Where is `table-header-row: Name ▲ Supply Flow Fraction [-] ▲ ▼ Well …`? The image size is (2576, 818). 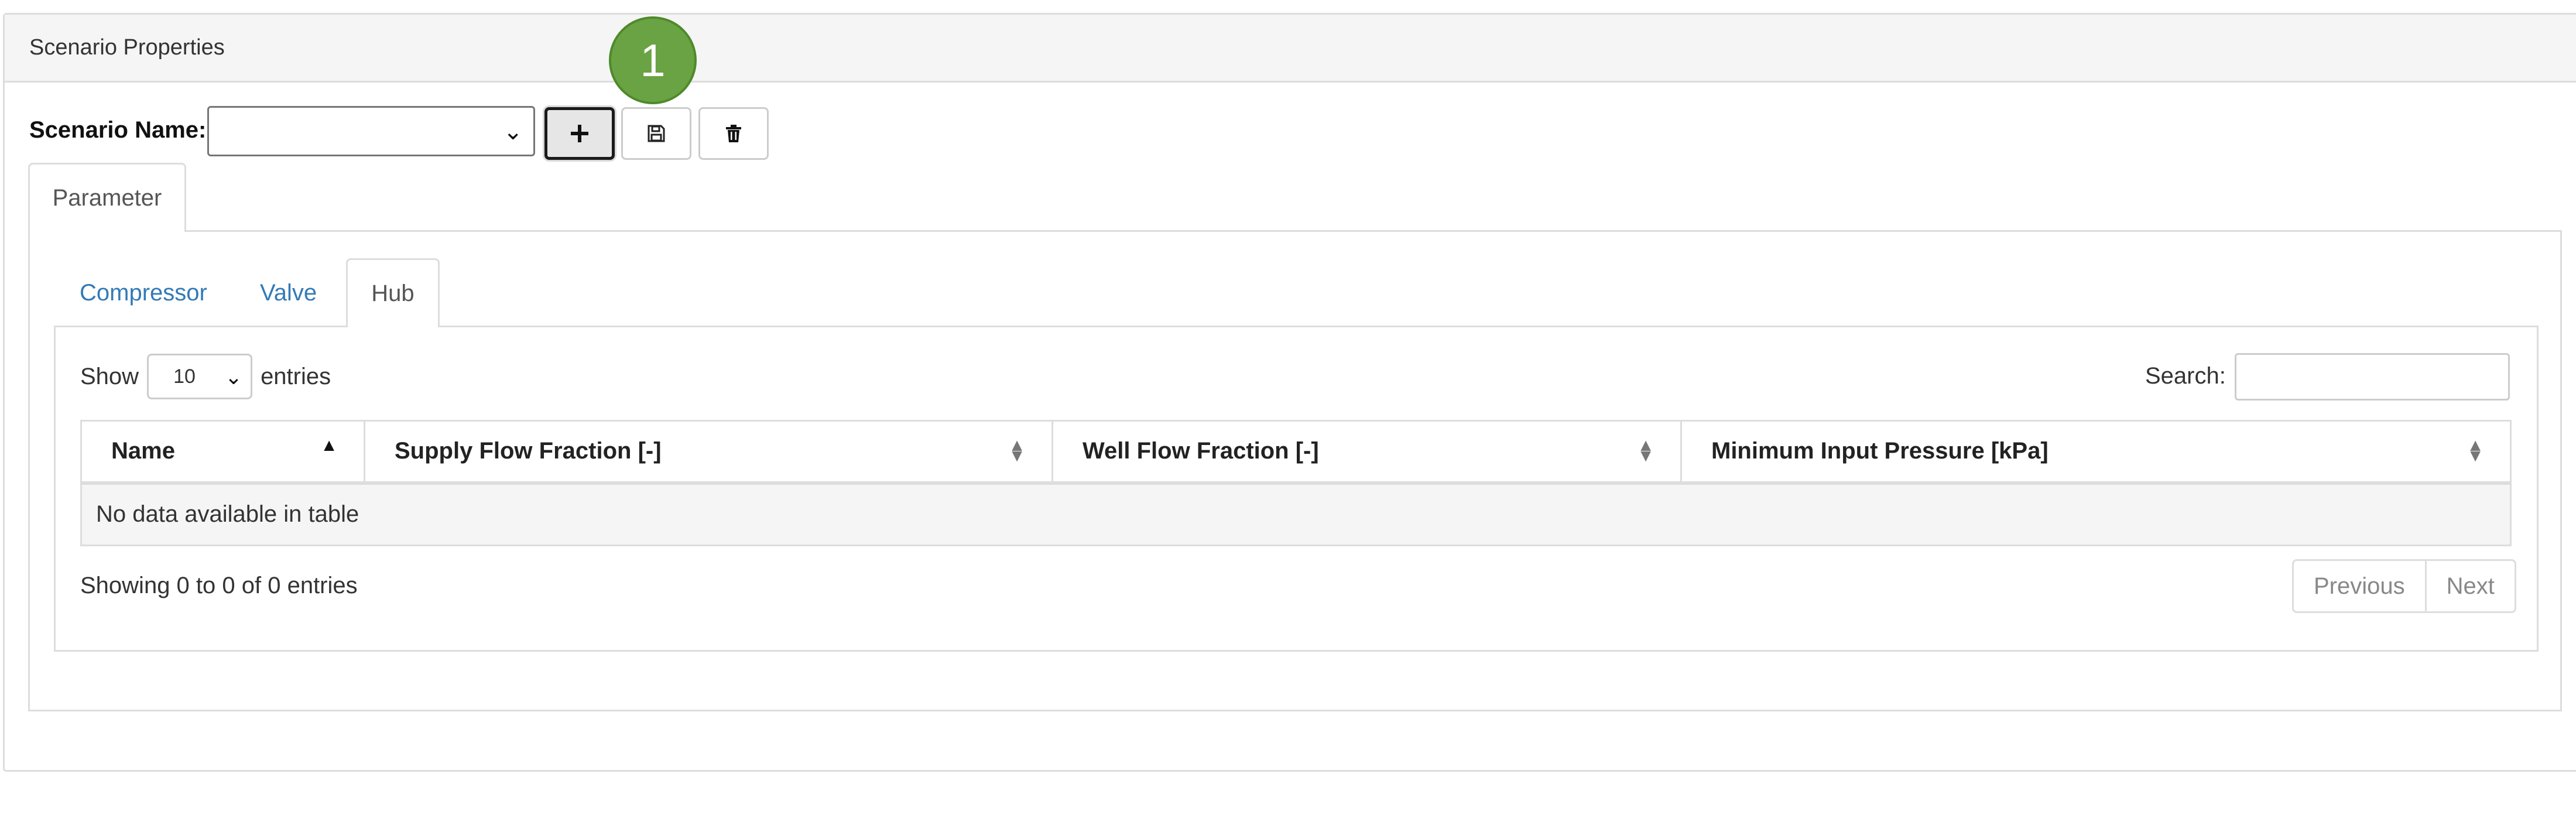 table-header-row: Name ▲ Supply Flow Fraction [-] ▲ ▼ Well … is located at coordinates (1296, 452).